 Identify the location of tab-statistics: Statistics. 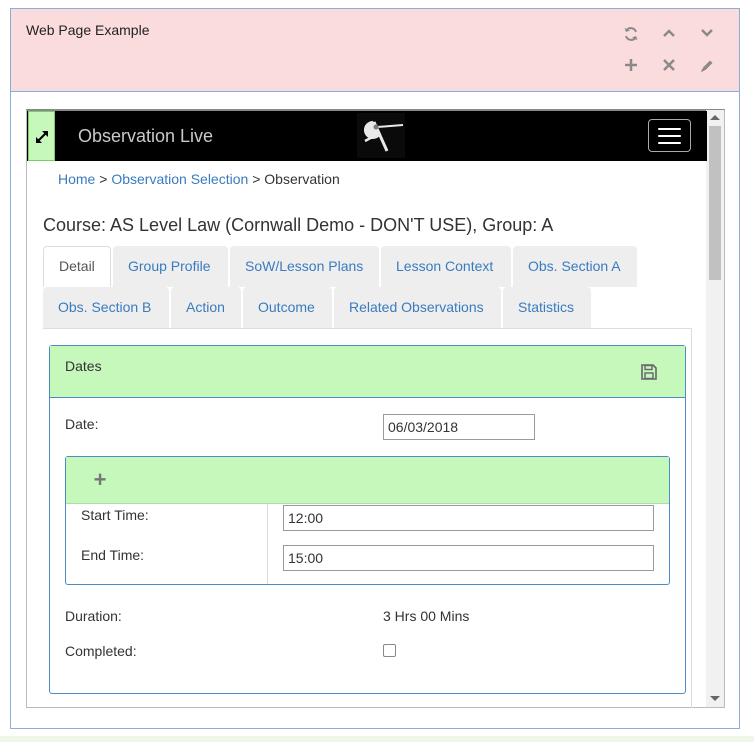
(547, 307).